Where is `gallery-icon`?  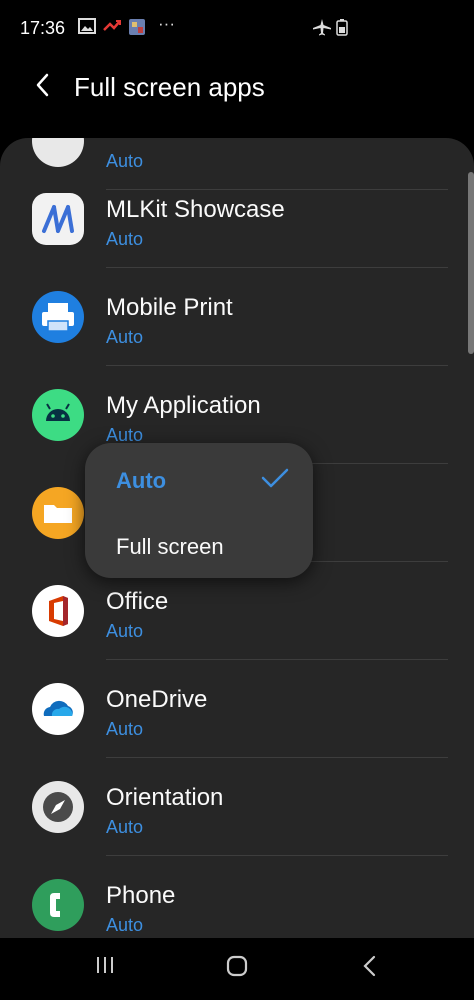 gallery-icon is located at coordinates (87, 28).